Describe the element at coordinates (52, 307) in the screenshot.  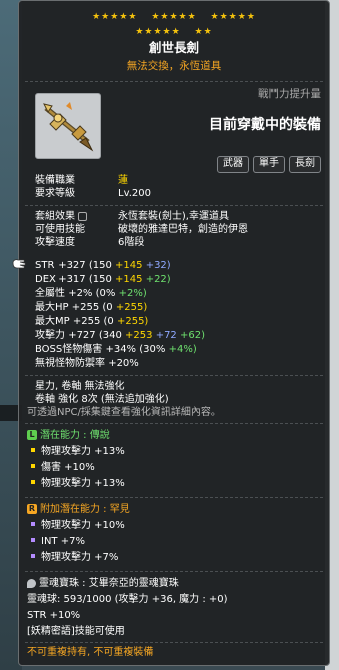
I see `stat-label: 最大HP` at that location.